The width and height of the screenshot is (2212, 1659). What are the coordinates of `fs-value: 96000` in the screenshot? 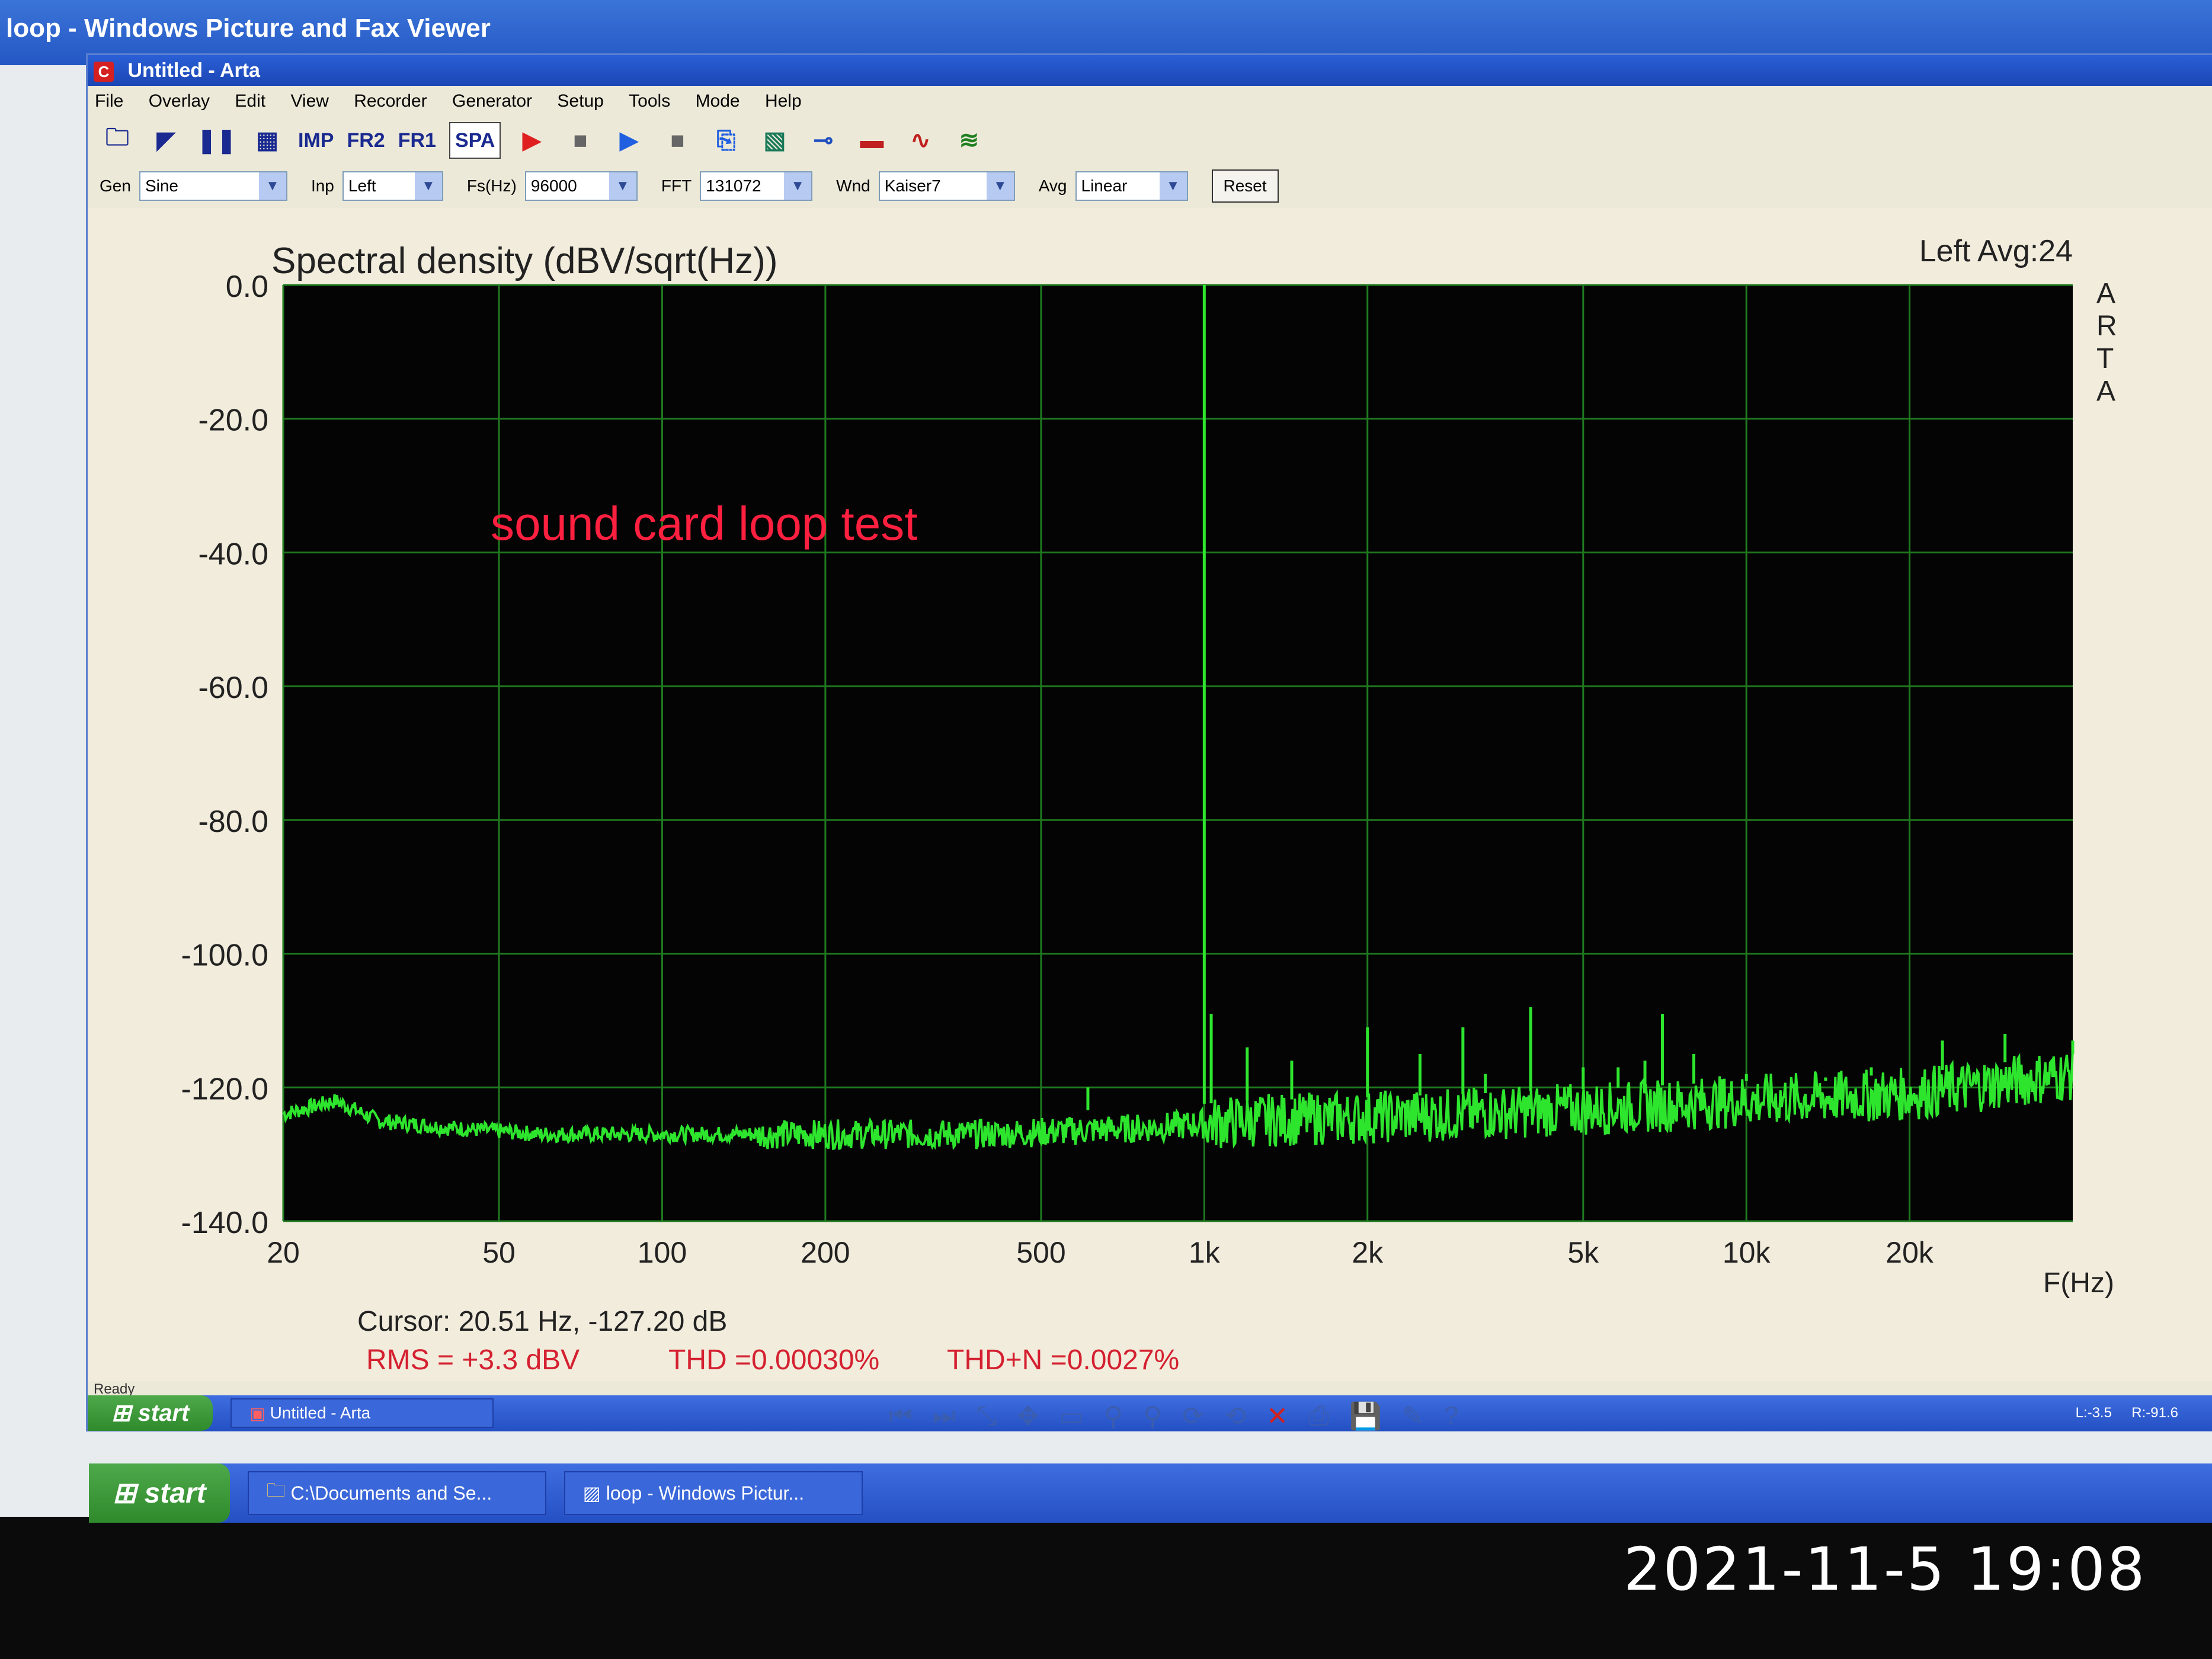 It's located at (553, 186).